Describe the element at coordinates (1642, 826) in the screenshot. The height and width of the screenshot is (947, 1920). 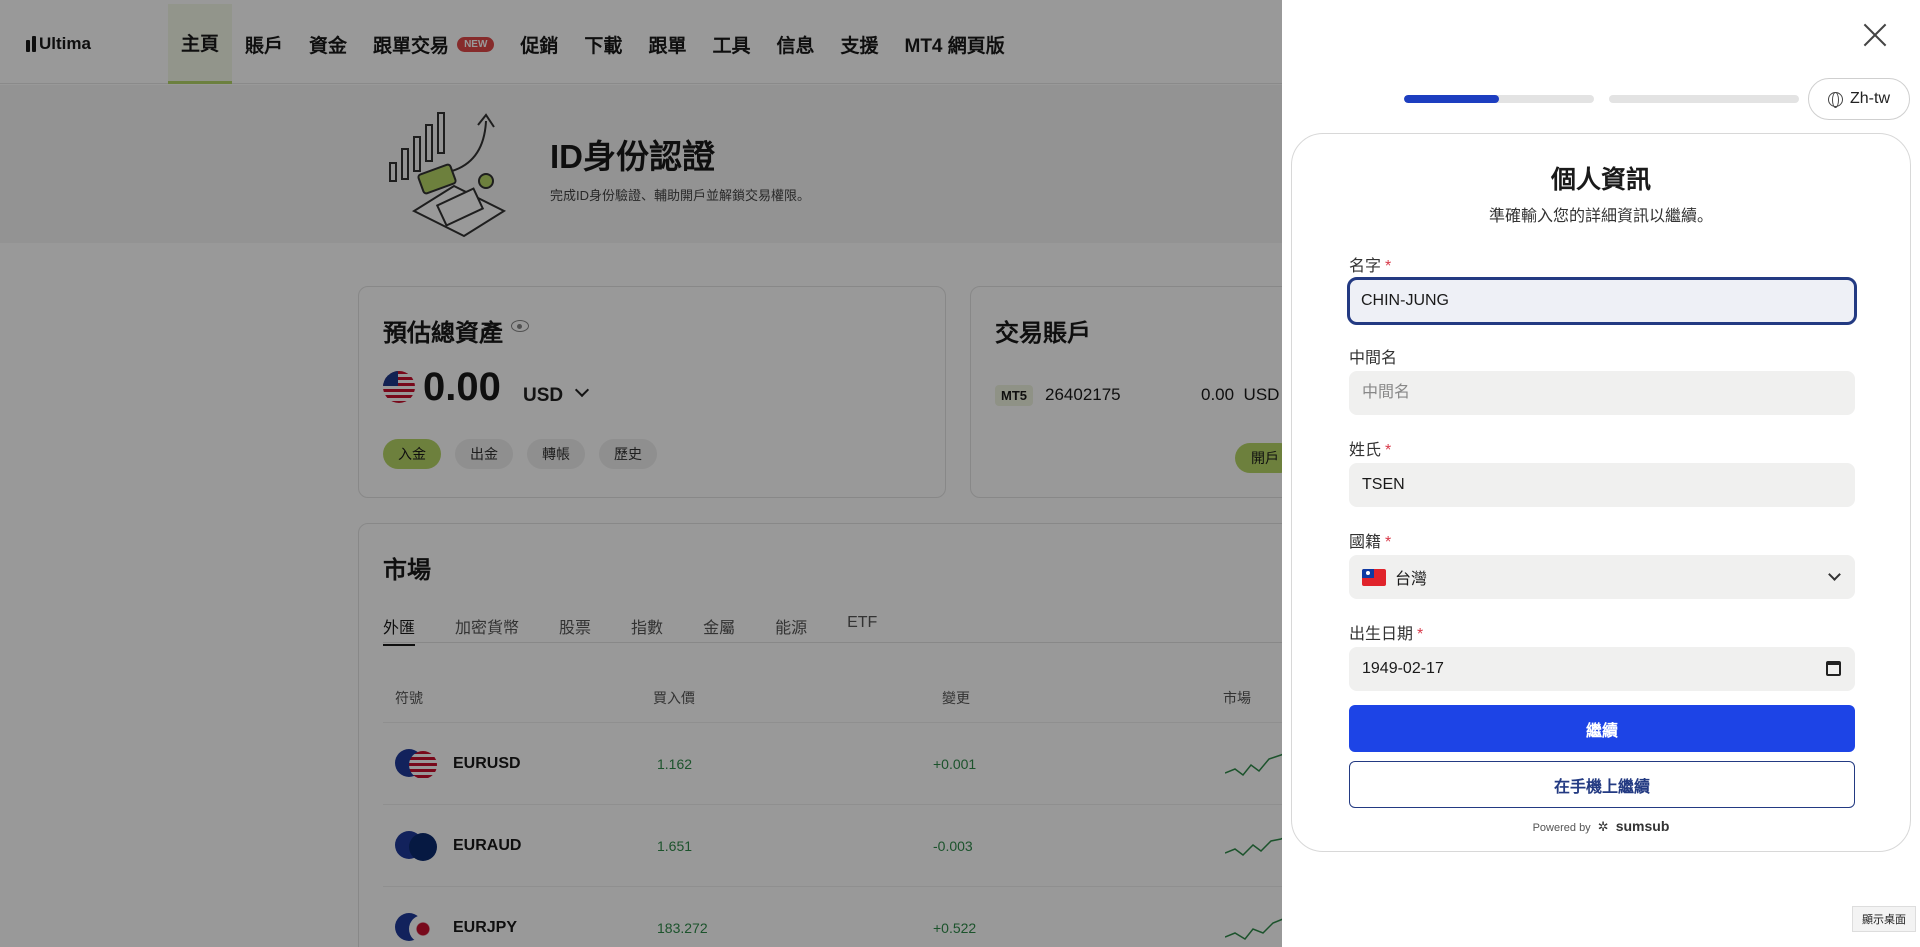
I see `sumsub-brand: sumsub` at that location.